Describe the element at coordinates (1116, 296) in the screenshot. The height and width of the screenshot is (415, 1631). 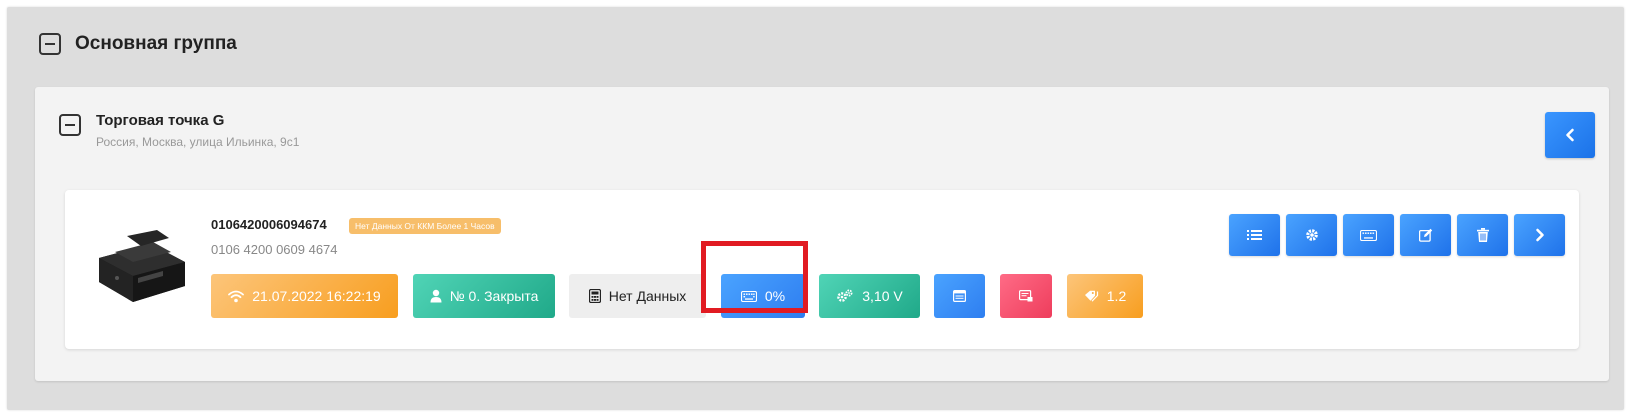
I see `version-text: 1.2` at that location.